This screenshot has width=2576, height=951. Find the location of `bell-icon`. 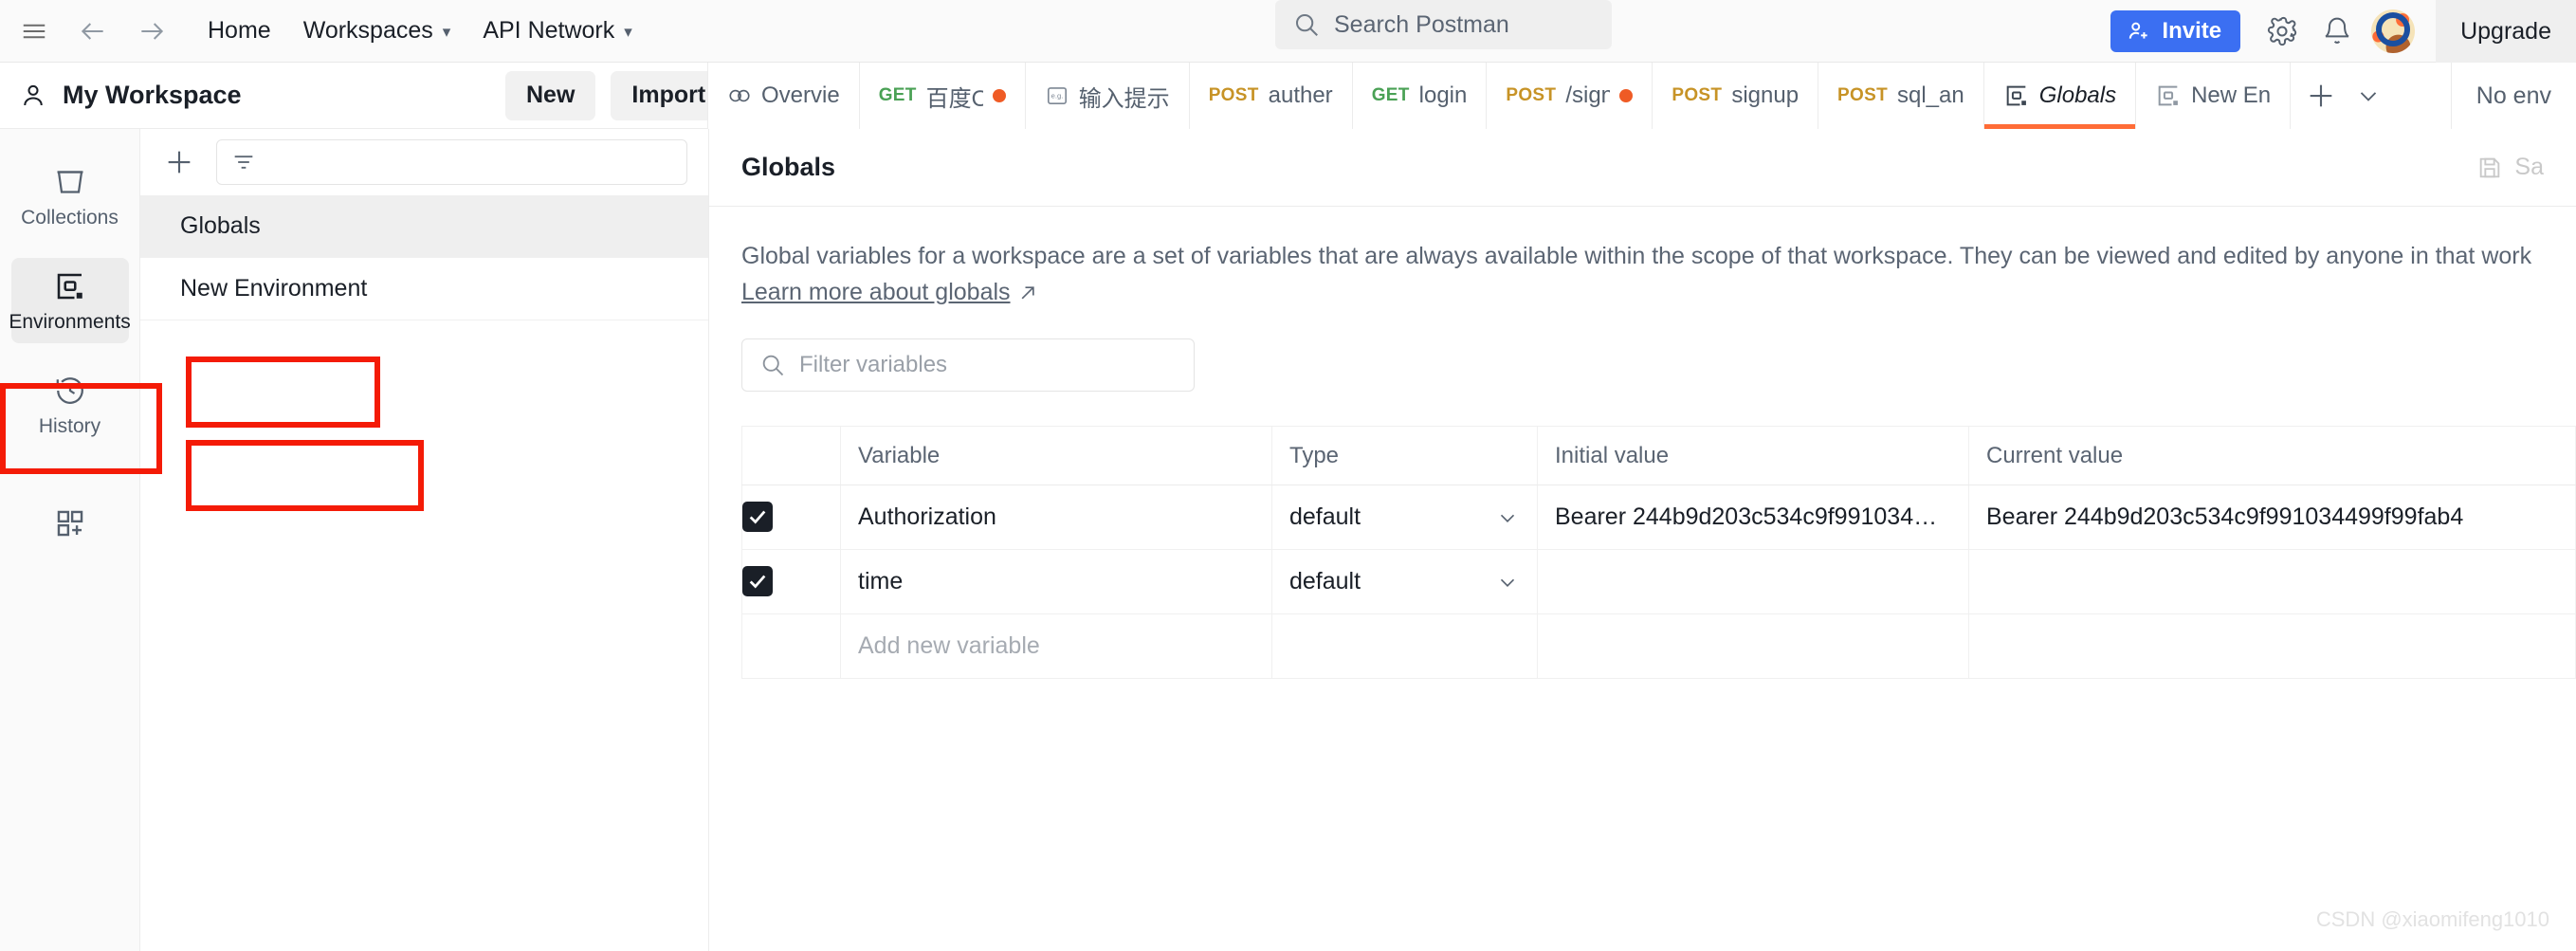

bell-icon is located at coordinates (2337, 31).